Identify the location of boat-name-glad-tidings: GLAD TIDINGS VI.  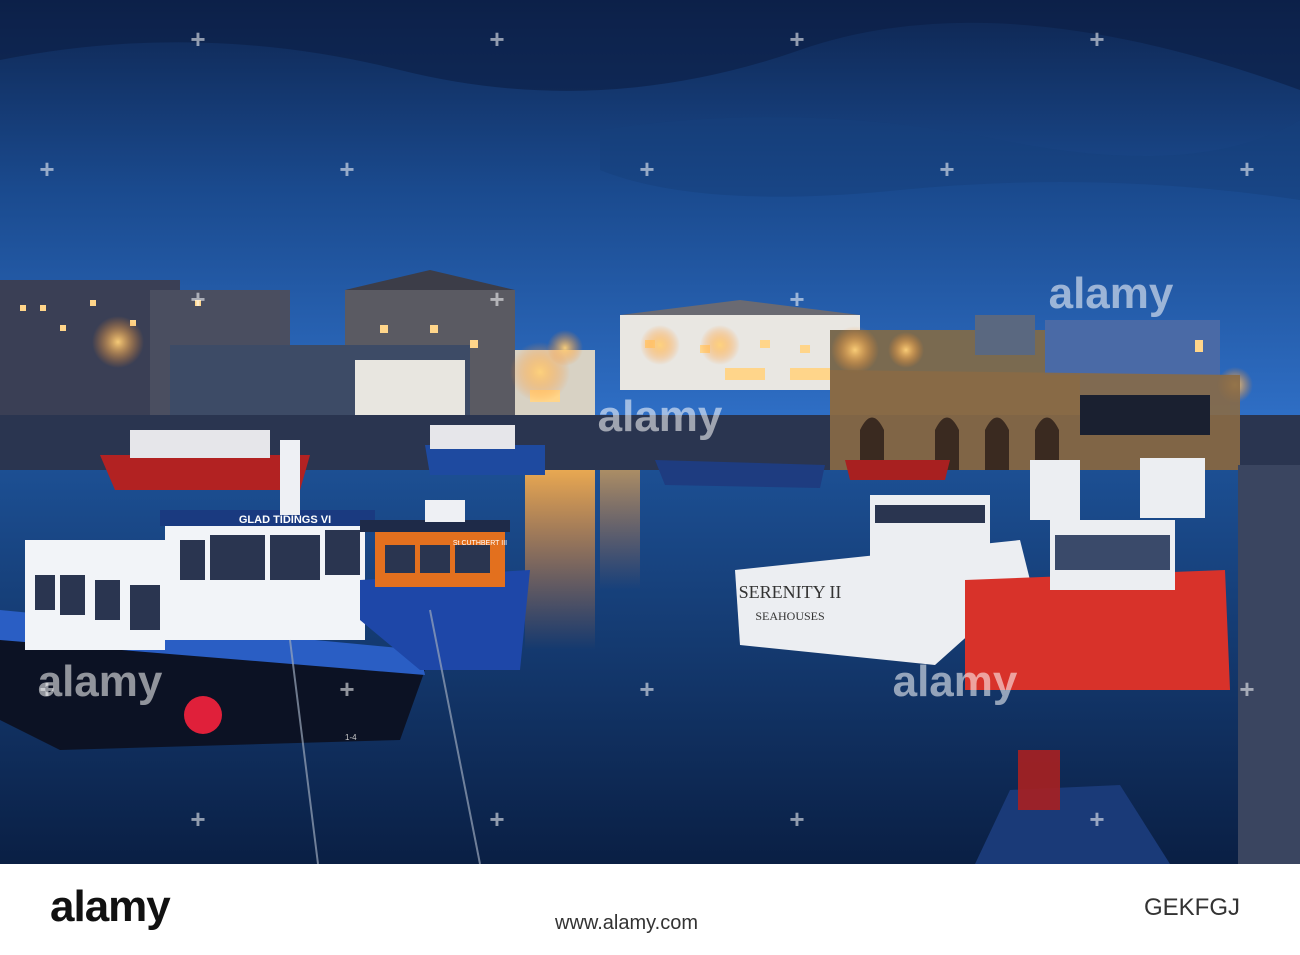
(285, 520).